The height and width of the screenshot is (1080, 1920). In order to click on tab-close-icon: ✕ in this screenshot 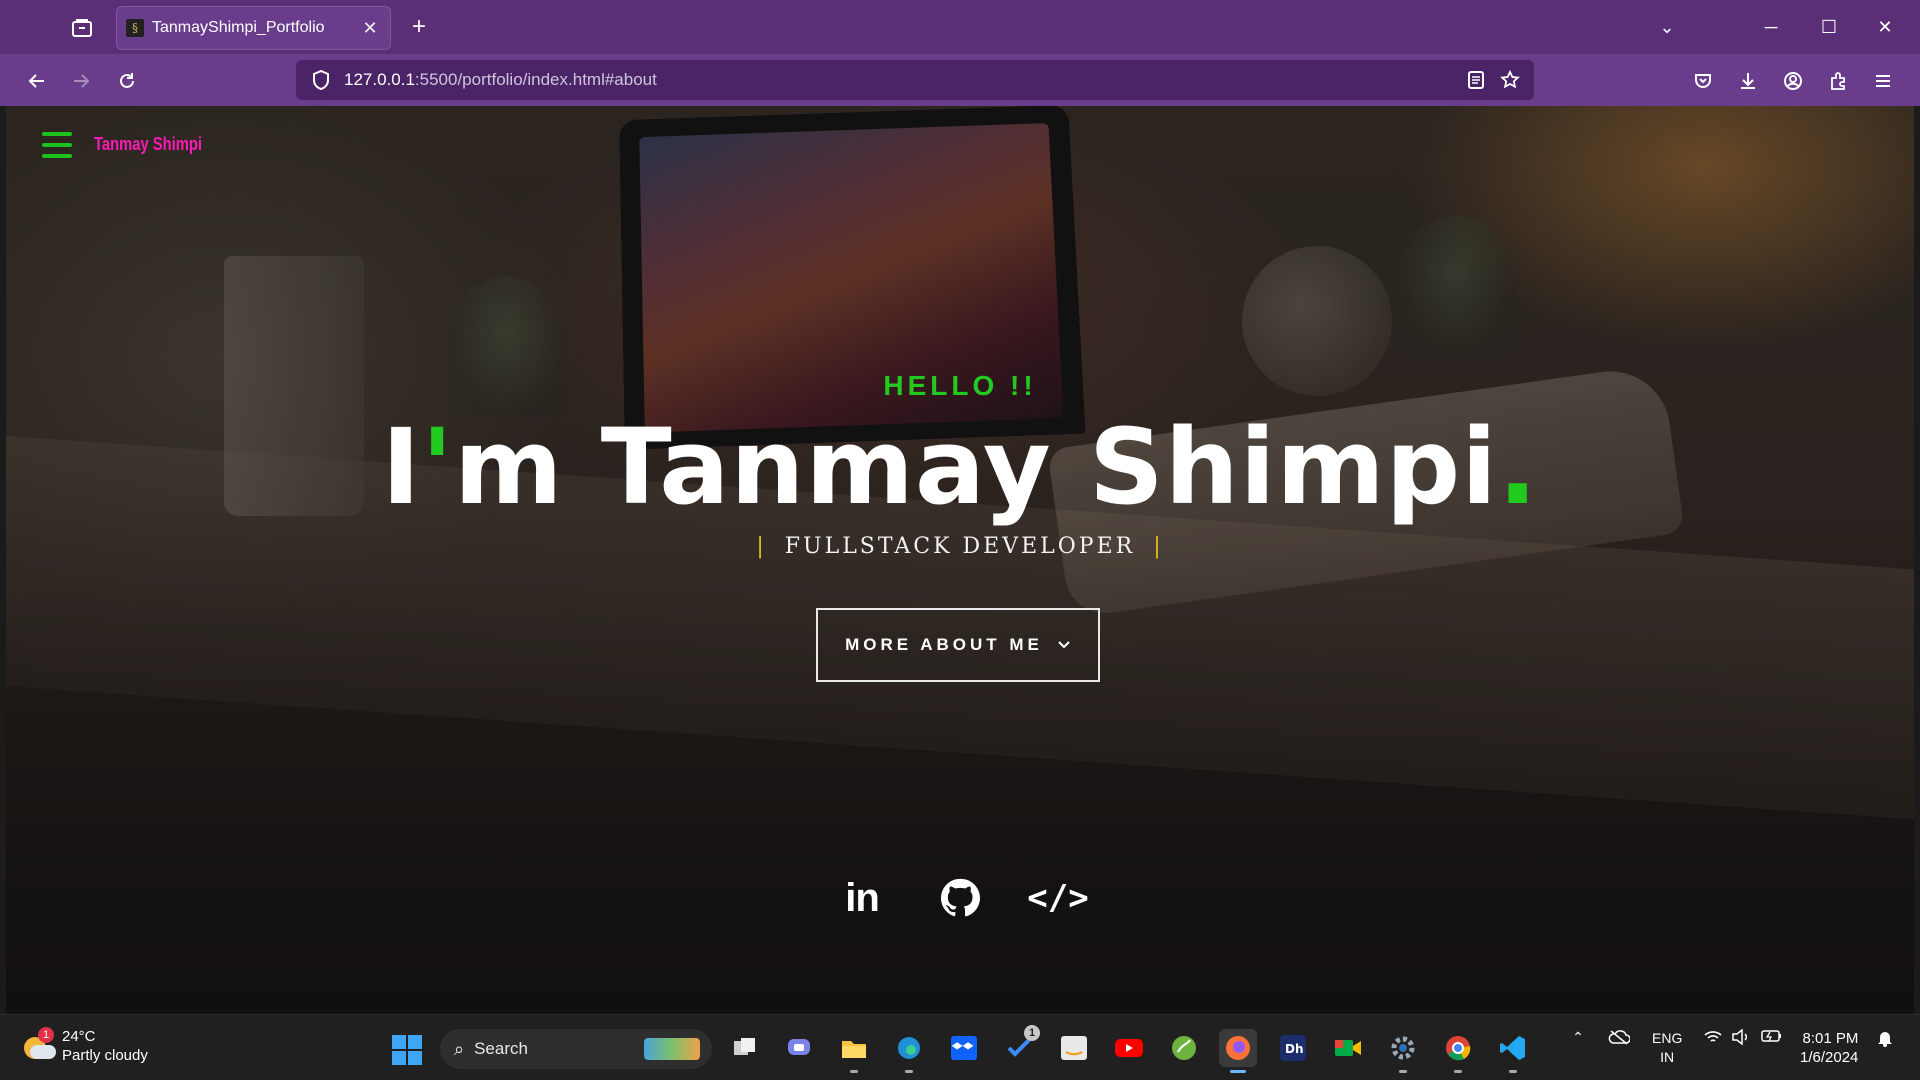, I will do `click(370, 28)`.